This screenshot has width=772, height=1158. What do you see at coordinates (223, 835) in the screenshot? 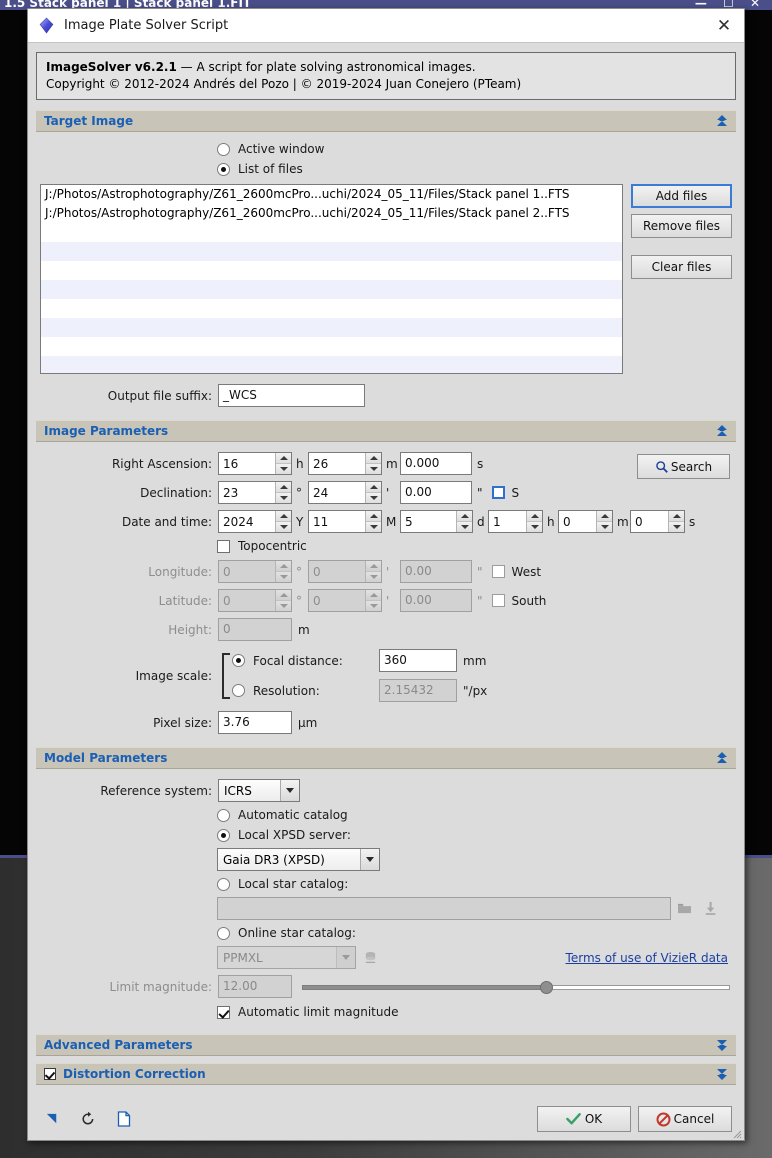
I see `local-xpsd-radio` at bounding box center [223, 835].